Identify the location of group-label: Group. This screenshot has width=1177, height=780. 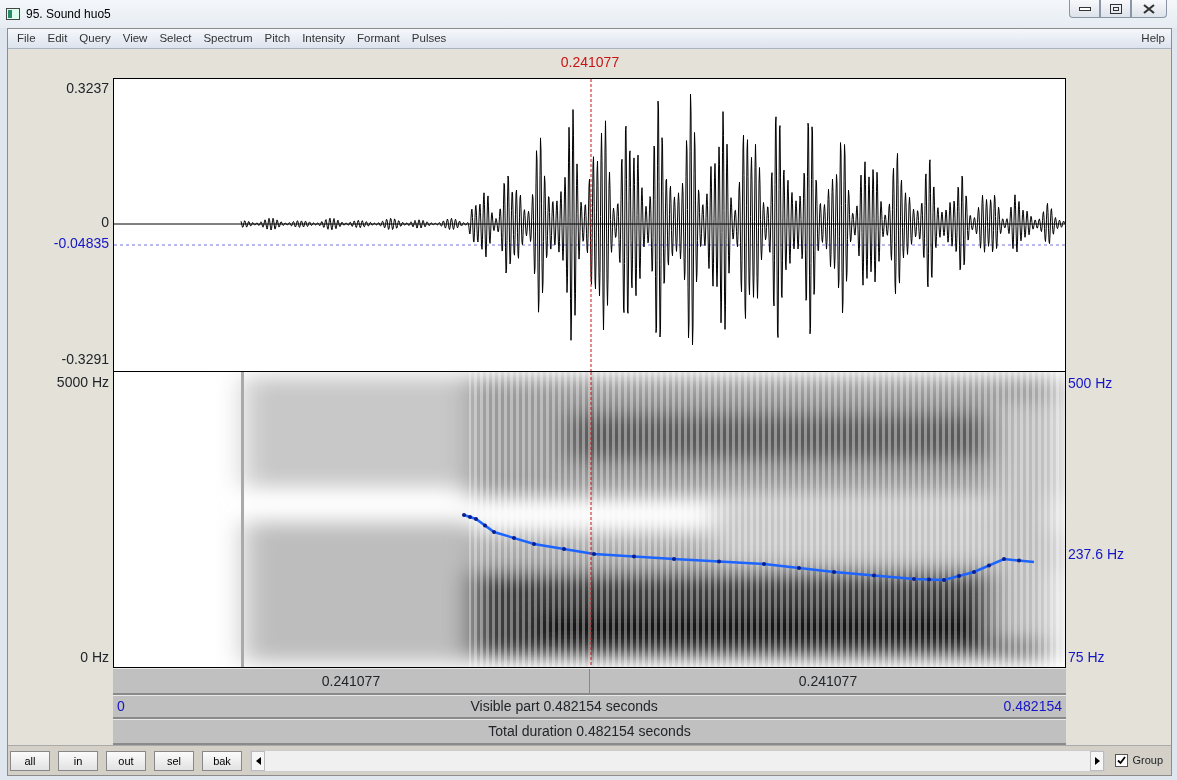
(1147, 761).